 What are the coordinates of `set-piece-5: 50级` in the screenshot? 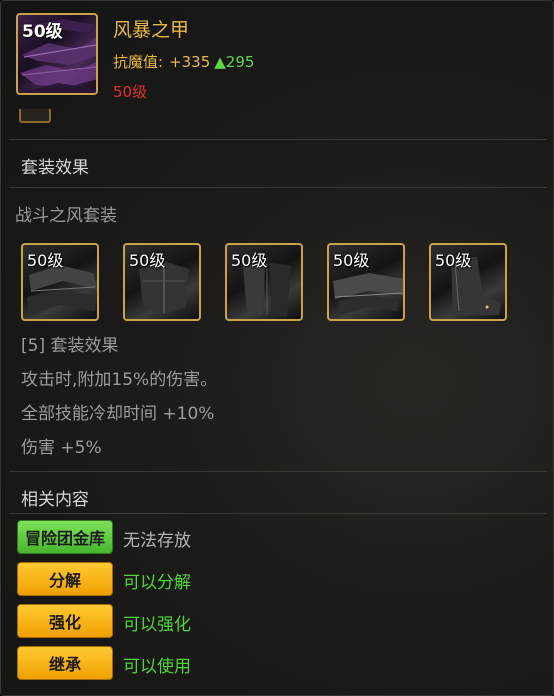 It's located at (468, 282).